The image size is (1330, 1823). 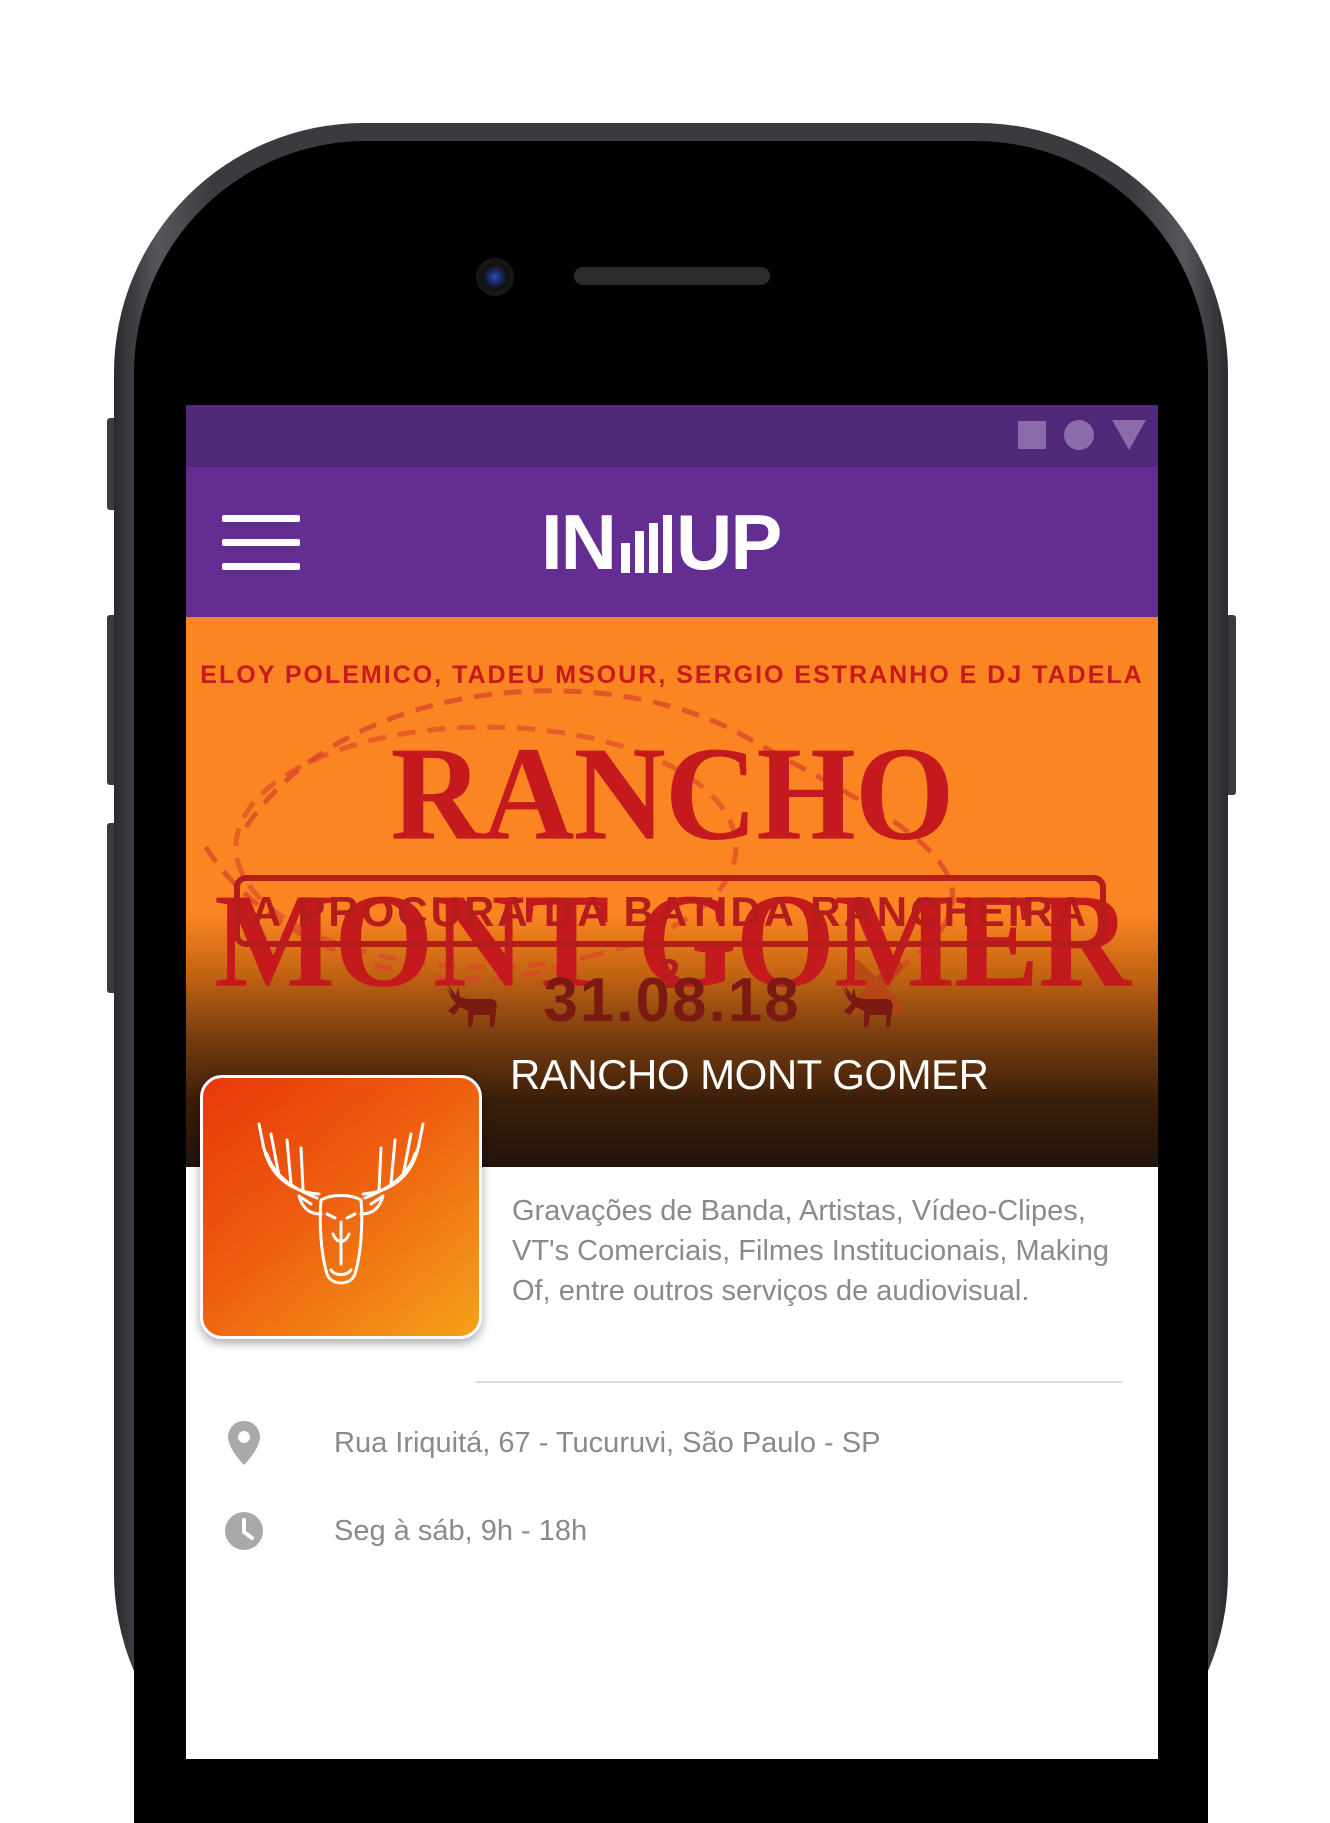 What do you see at coordinates (672, 436) in the screenshot?
I see `status-bar` at bounding box center [672, 436].